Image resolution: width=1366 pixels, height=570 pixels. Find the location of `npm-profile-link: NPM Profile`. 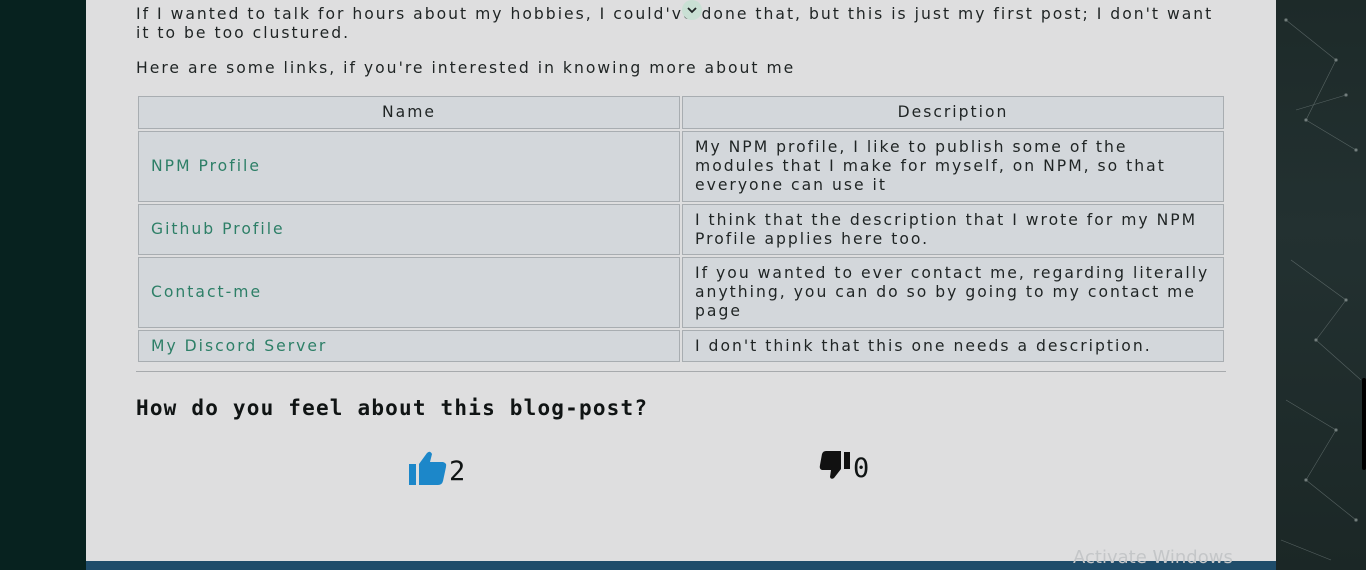

npm-profile-link: NPM Profile is located at coordinates (206, 166).